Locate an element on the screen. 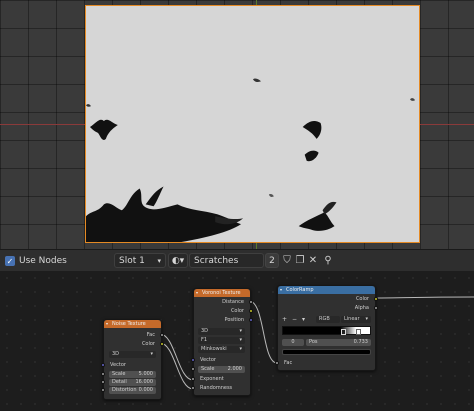  distortion-field: Distortion 0.000 is located at coordinates (132, 390).